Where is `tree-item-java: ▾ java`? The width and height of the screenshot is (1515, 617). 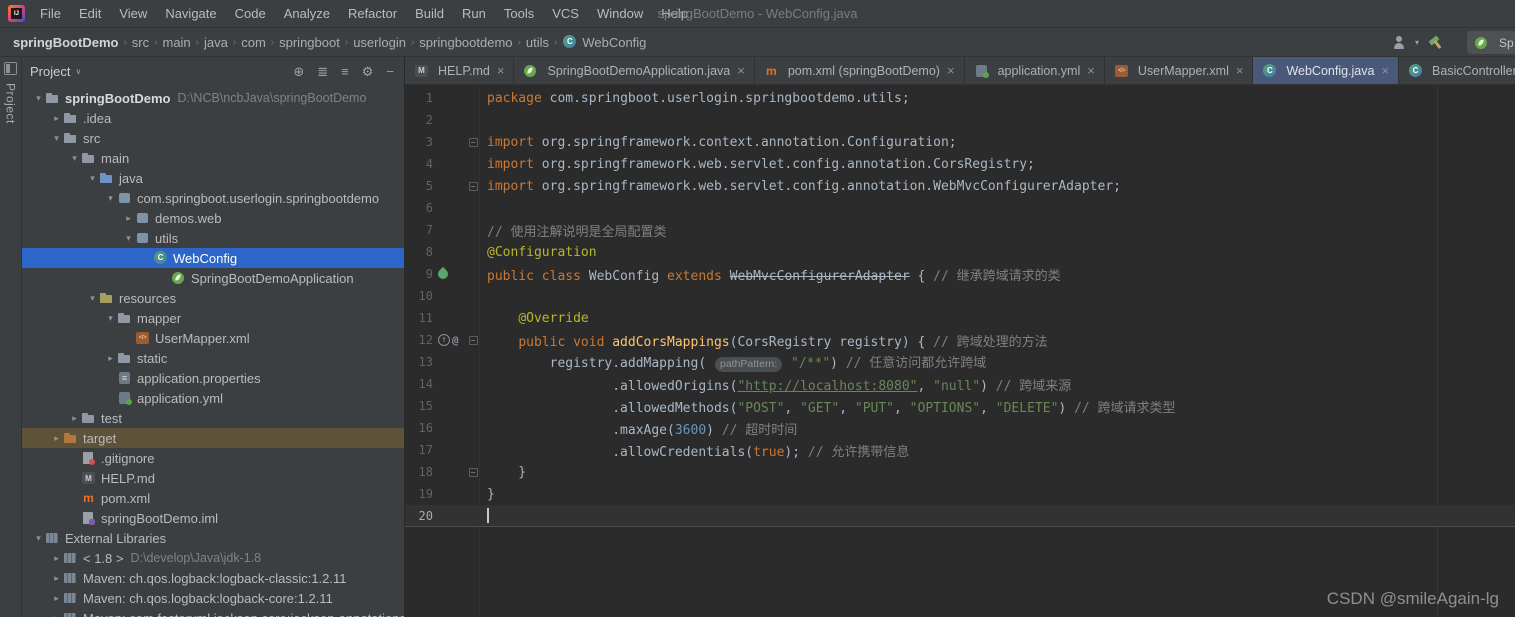 tree-item-java: ▾ java is located at coordinates (213, 178).